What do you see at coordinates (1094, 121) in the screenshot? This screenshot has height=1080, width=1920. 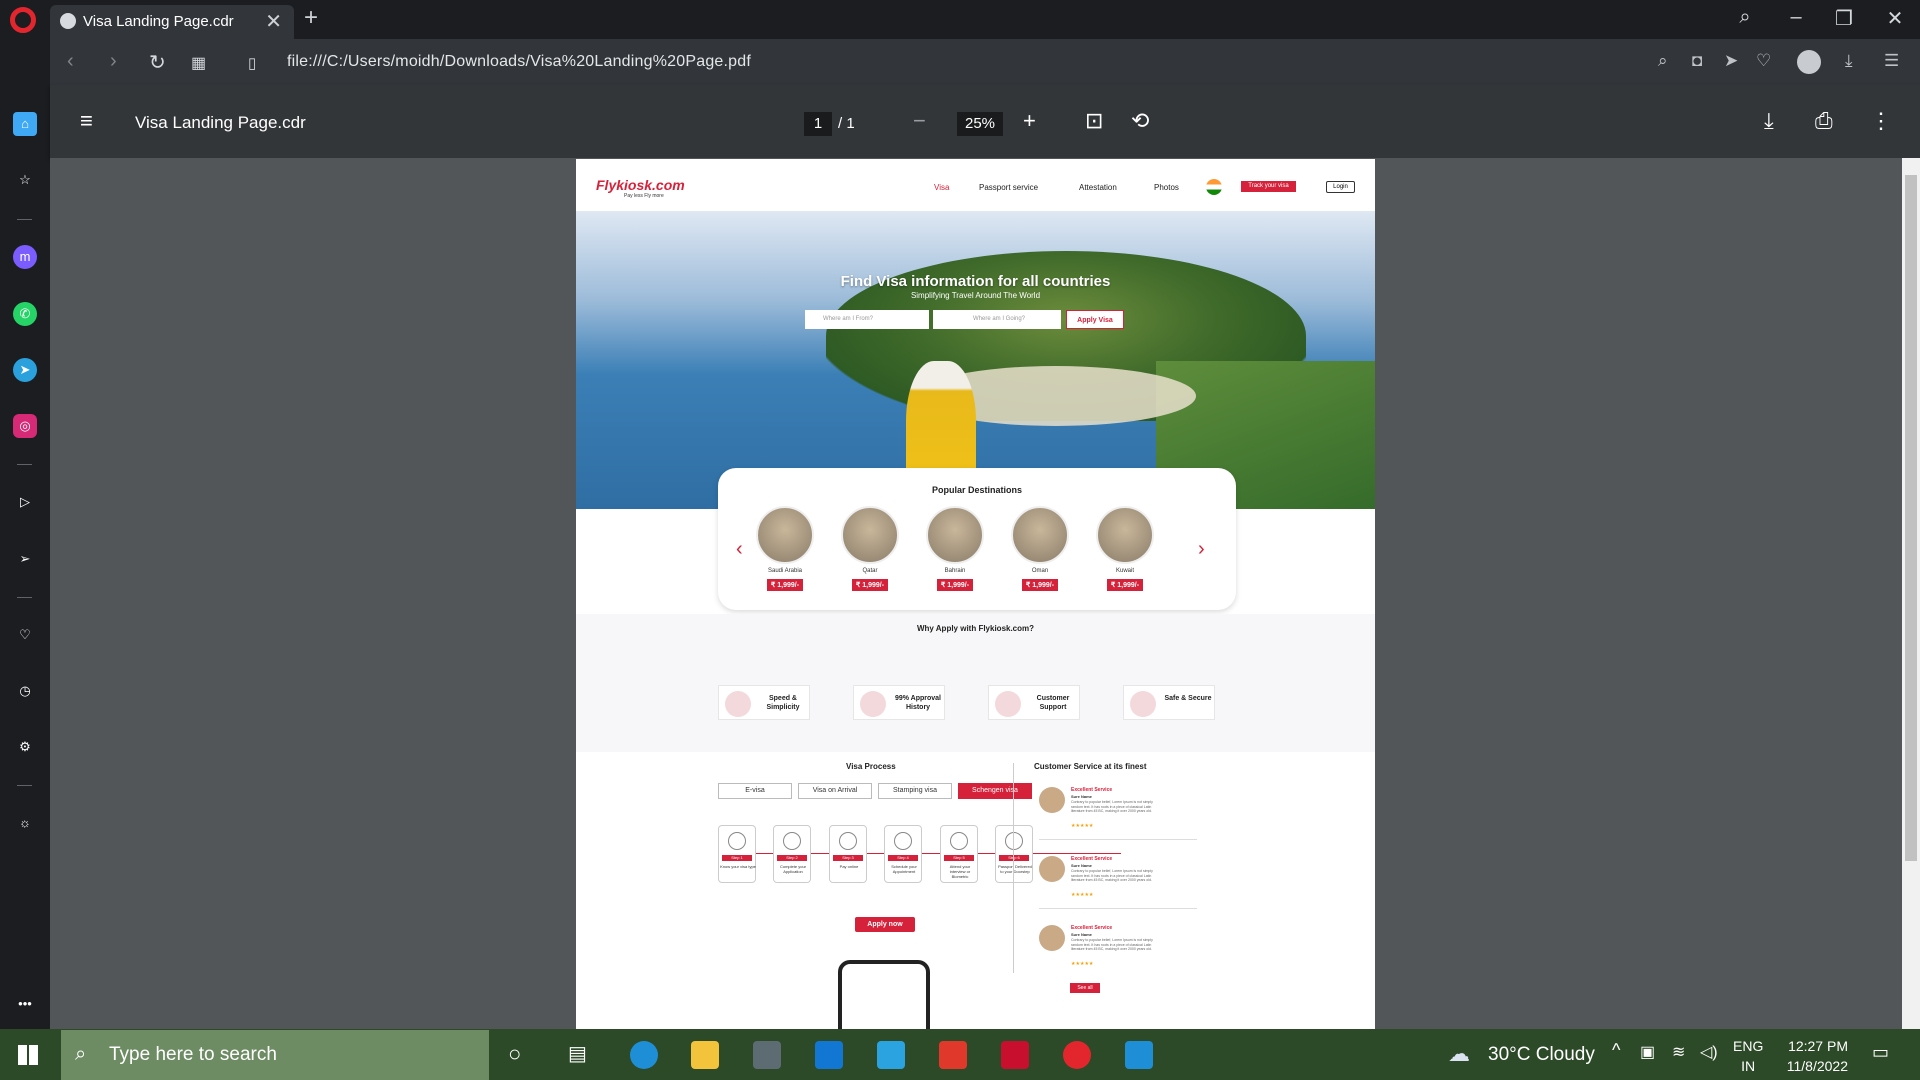 I see `fit-page-icon: ⊡` at bounding box center [1094, 121].